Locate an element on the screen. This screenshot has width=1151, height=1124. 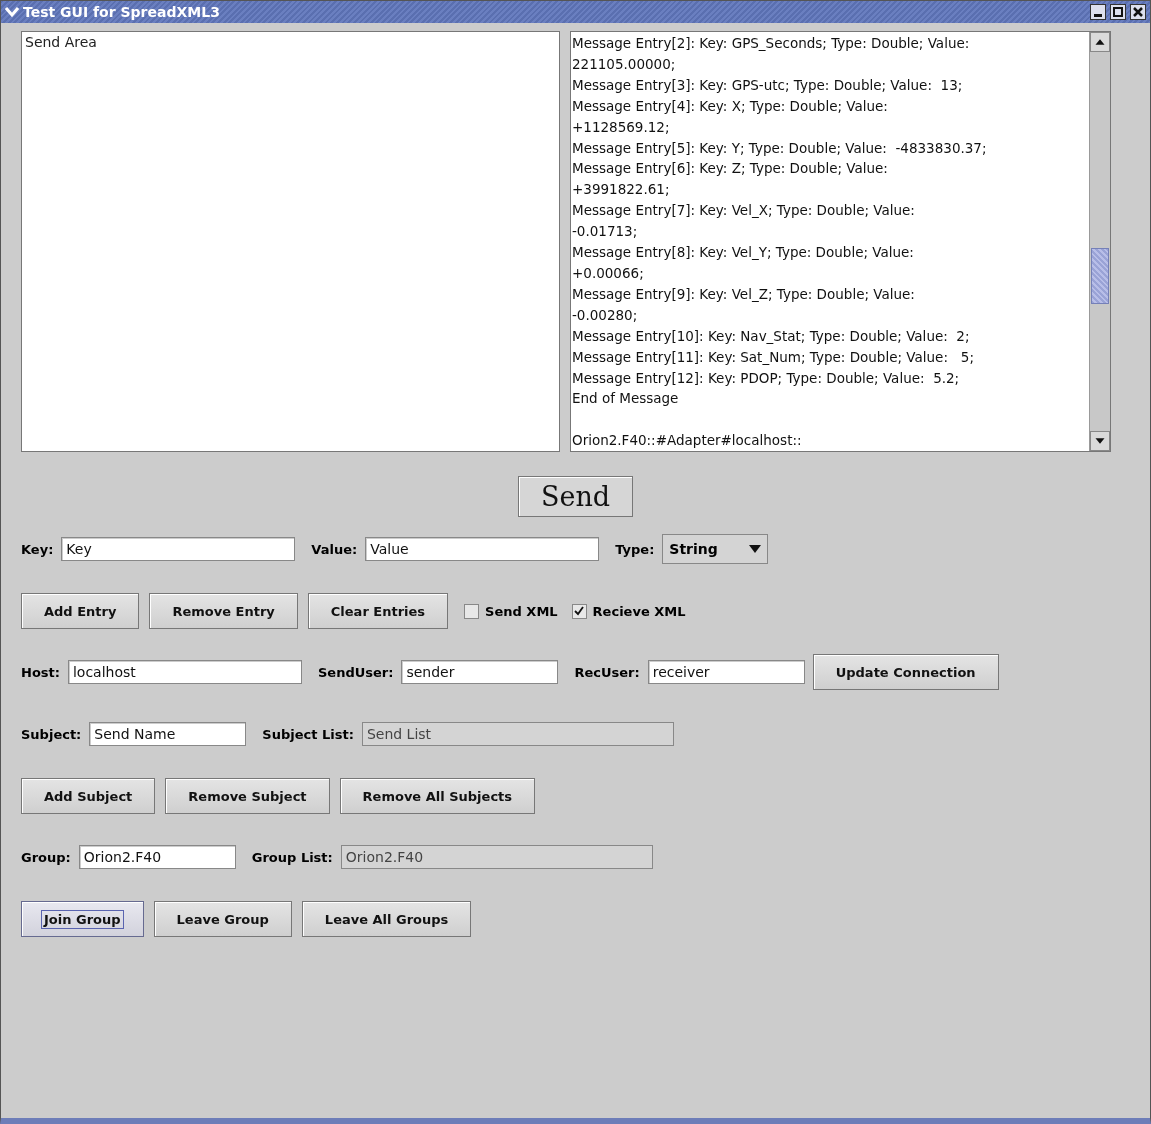
scroll-thumb is located at coordinates (1100, 276).